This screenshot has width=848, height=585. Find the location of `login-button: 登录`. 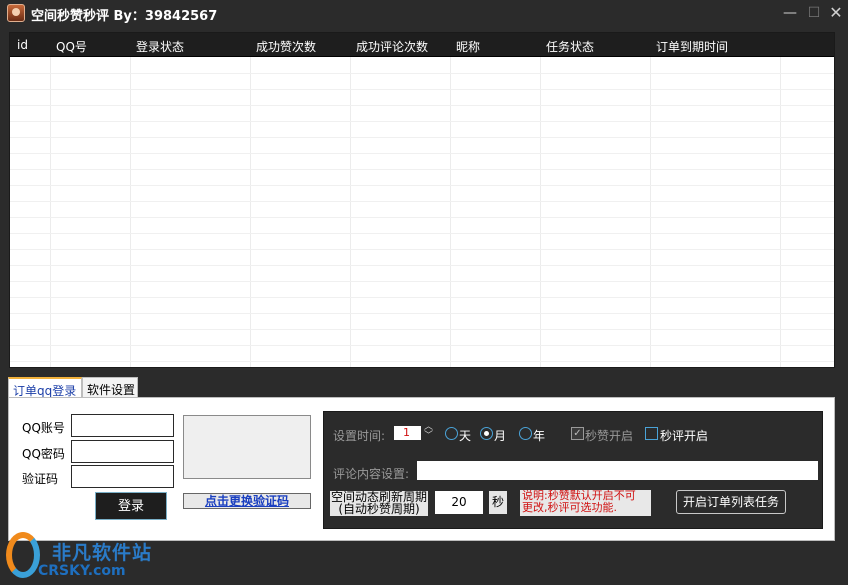

login-button: 登录 is located at coordinates (131, 506).